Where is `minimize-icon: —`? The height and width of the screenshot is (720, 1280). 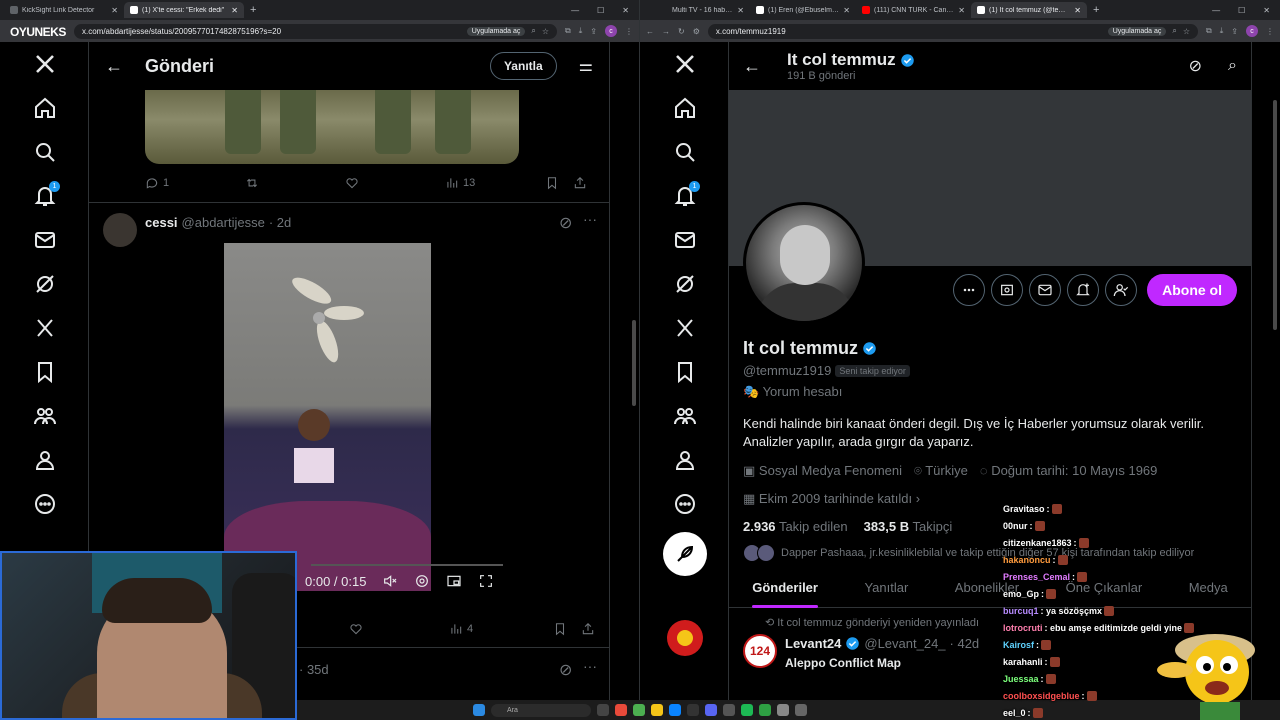 minimize-icon: — is located at coordinates (1216, 10).